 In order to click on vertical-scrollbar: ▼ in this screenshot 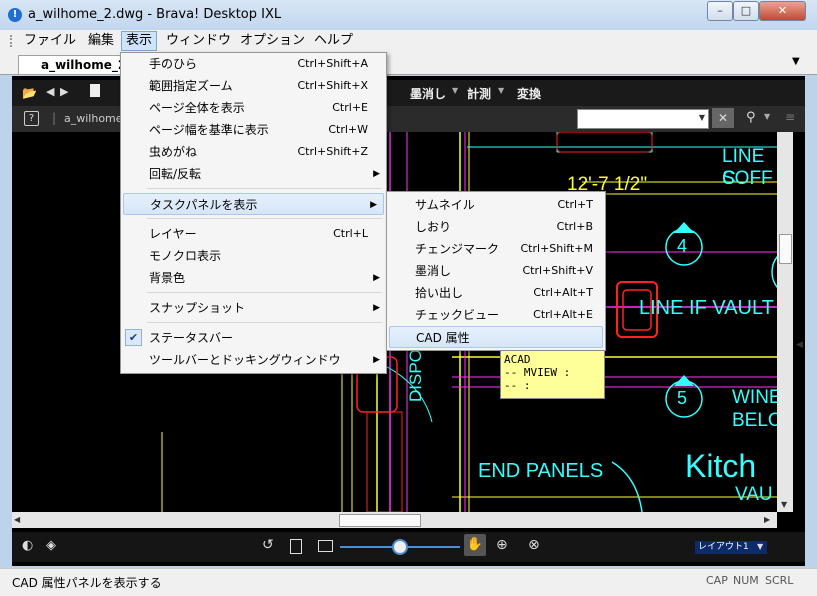, I will do `click(785, 322)`.